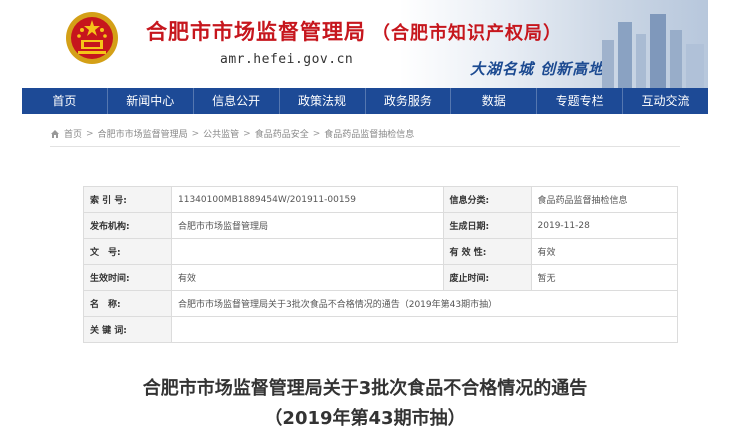 The image size is (730, 439). Describe the element at coordinates (494, 101) in the screenshot. I see `nav-item-data: 数据` at that location.